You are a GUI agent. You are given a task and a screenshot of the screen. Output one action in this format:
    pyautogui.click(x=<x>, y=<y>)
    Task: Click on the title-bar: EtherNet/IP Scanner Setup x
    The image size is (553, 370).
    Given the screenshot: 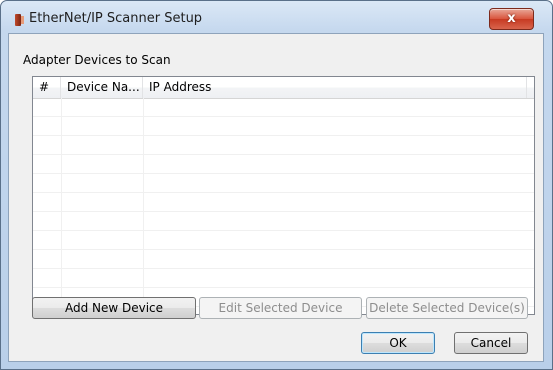 What is the action you would take?
    pyautogui.click(x=276, y=18)
    